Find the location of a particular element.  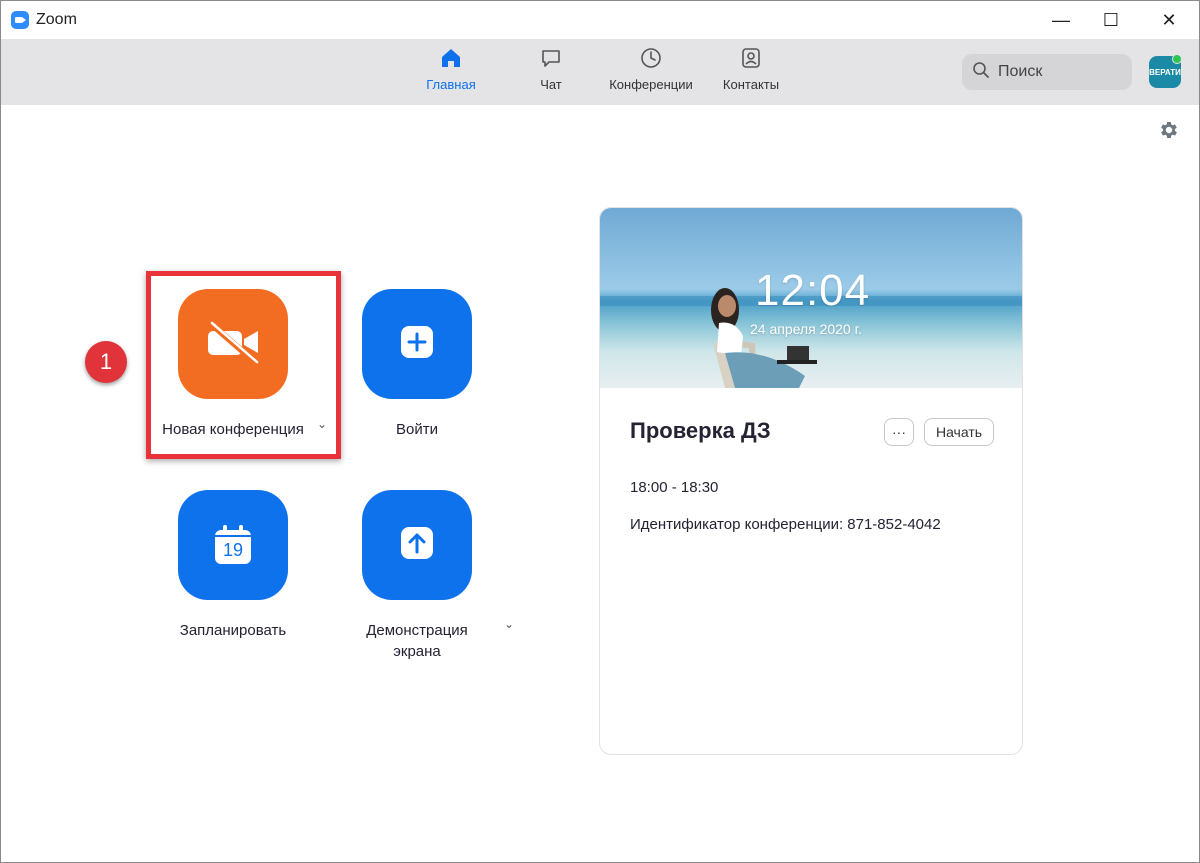

share-screen-button is located at coordinates (417, 545).